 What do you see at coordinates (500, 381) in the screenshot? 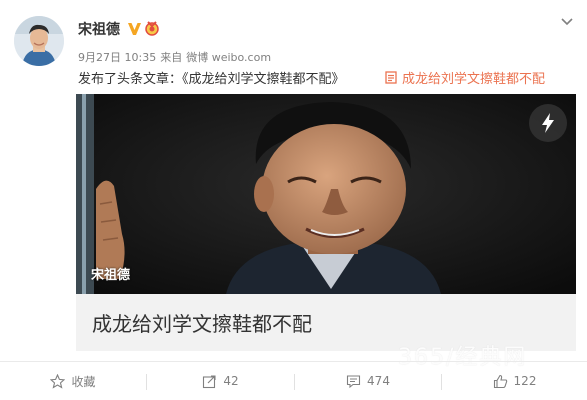
I see `like-icon` at bounding box center [500, 381].